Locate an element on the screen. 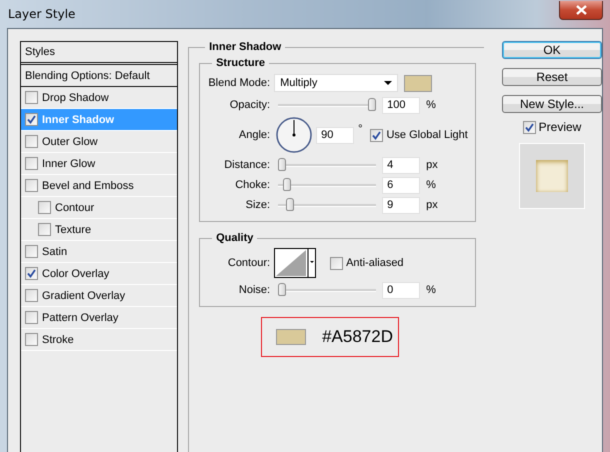  unit-label: ° is located at coordinates (360, 129).